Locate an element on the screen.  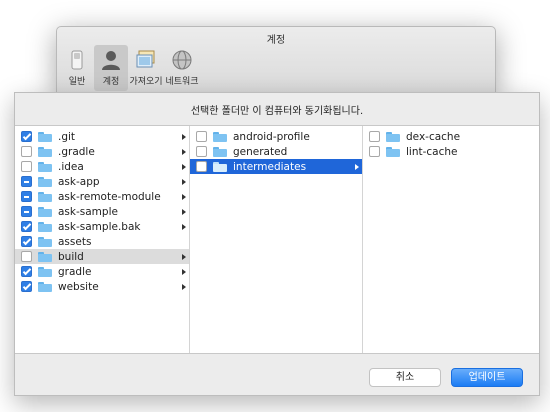
folder-row: website is located at coordinates (102, 286).